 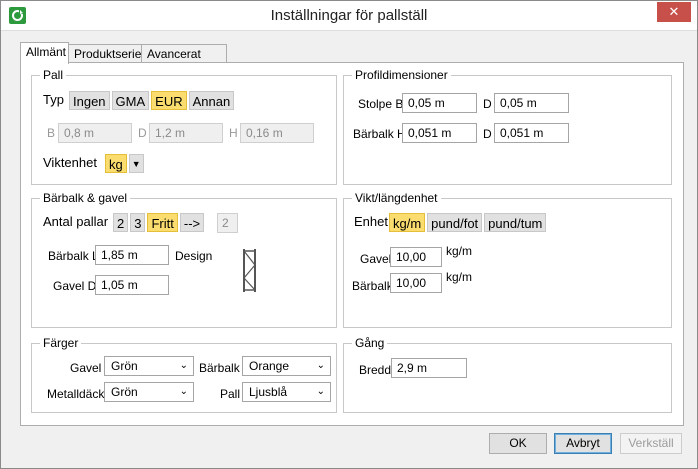 What do you see at coordinates (531, 103) in the screenshot?
I see `stolpe-d-field: 0,05 m` at bounding box center [531, 103].